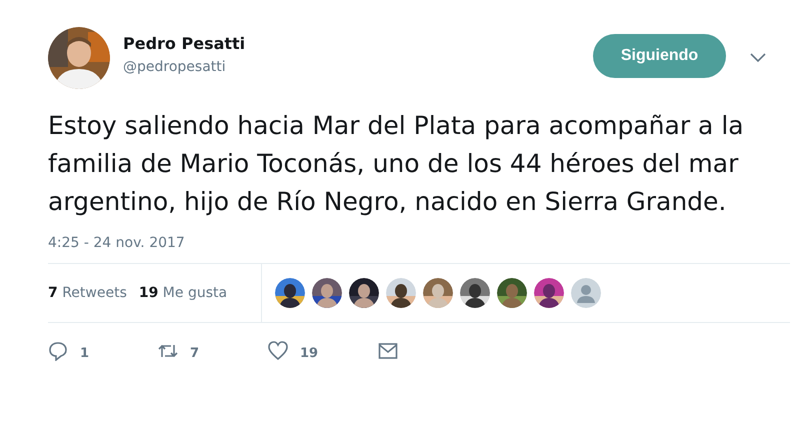  Describe the element at coordinates (586, 293) in the screenshot. I see `avatar-silhouette-icon` at that location.